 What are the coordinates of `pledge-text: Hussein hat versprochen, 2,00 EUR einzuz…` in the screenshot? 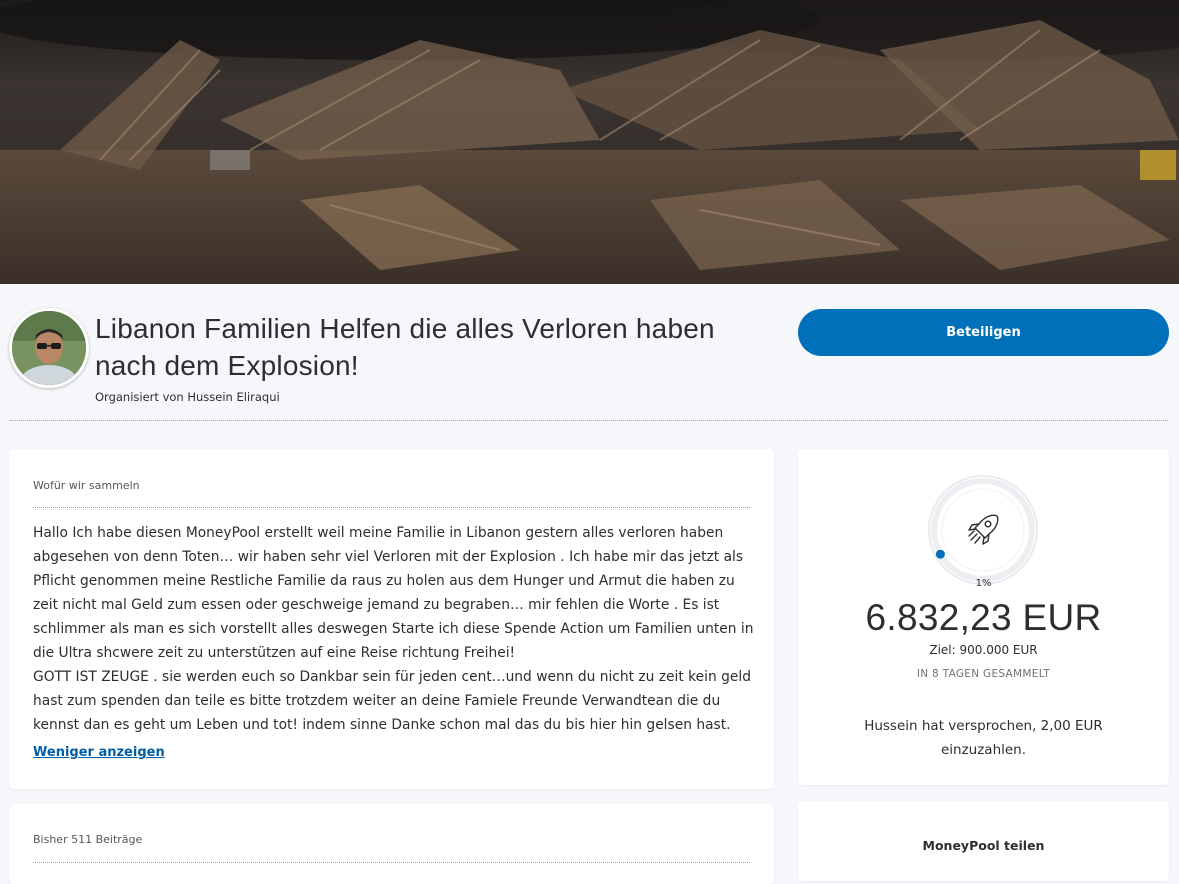 It's located at (983, 738).